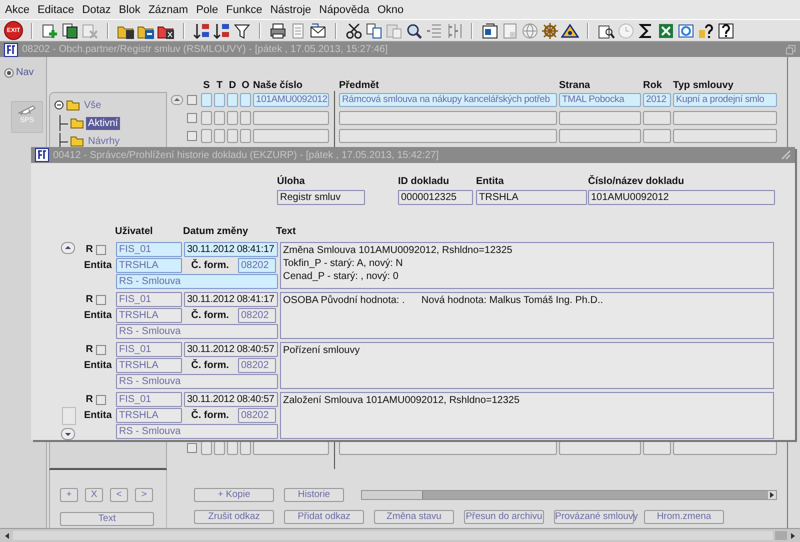 Image resolution: width=800 pixels, height=542 pixels. Describe the element at coordinates (7, 536) in the screenshot. I see `scroll-left-icon` at that location.